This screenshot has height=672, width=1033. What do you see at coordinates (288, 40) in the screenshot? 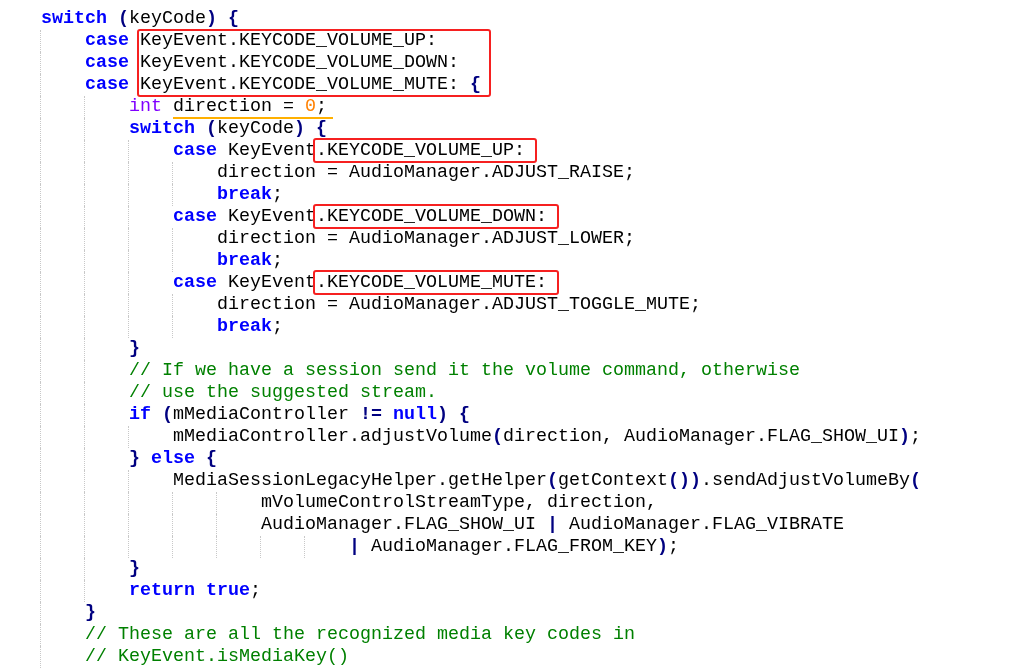
I see `highlighted-code: KeyEvent.KEYCODE_VOLUME_UP:` at bounding box center [288, 40].